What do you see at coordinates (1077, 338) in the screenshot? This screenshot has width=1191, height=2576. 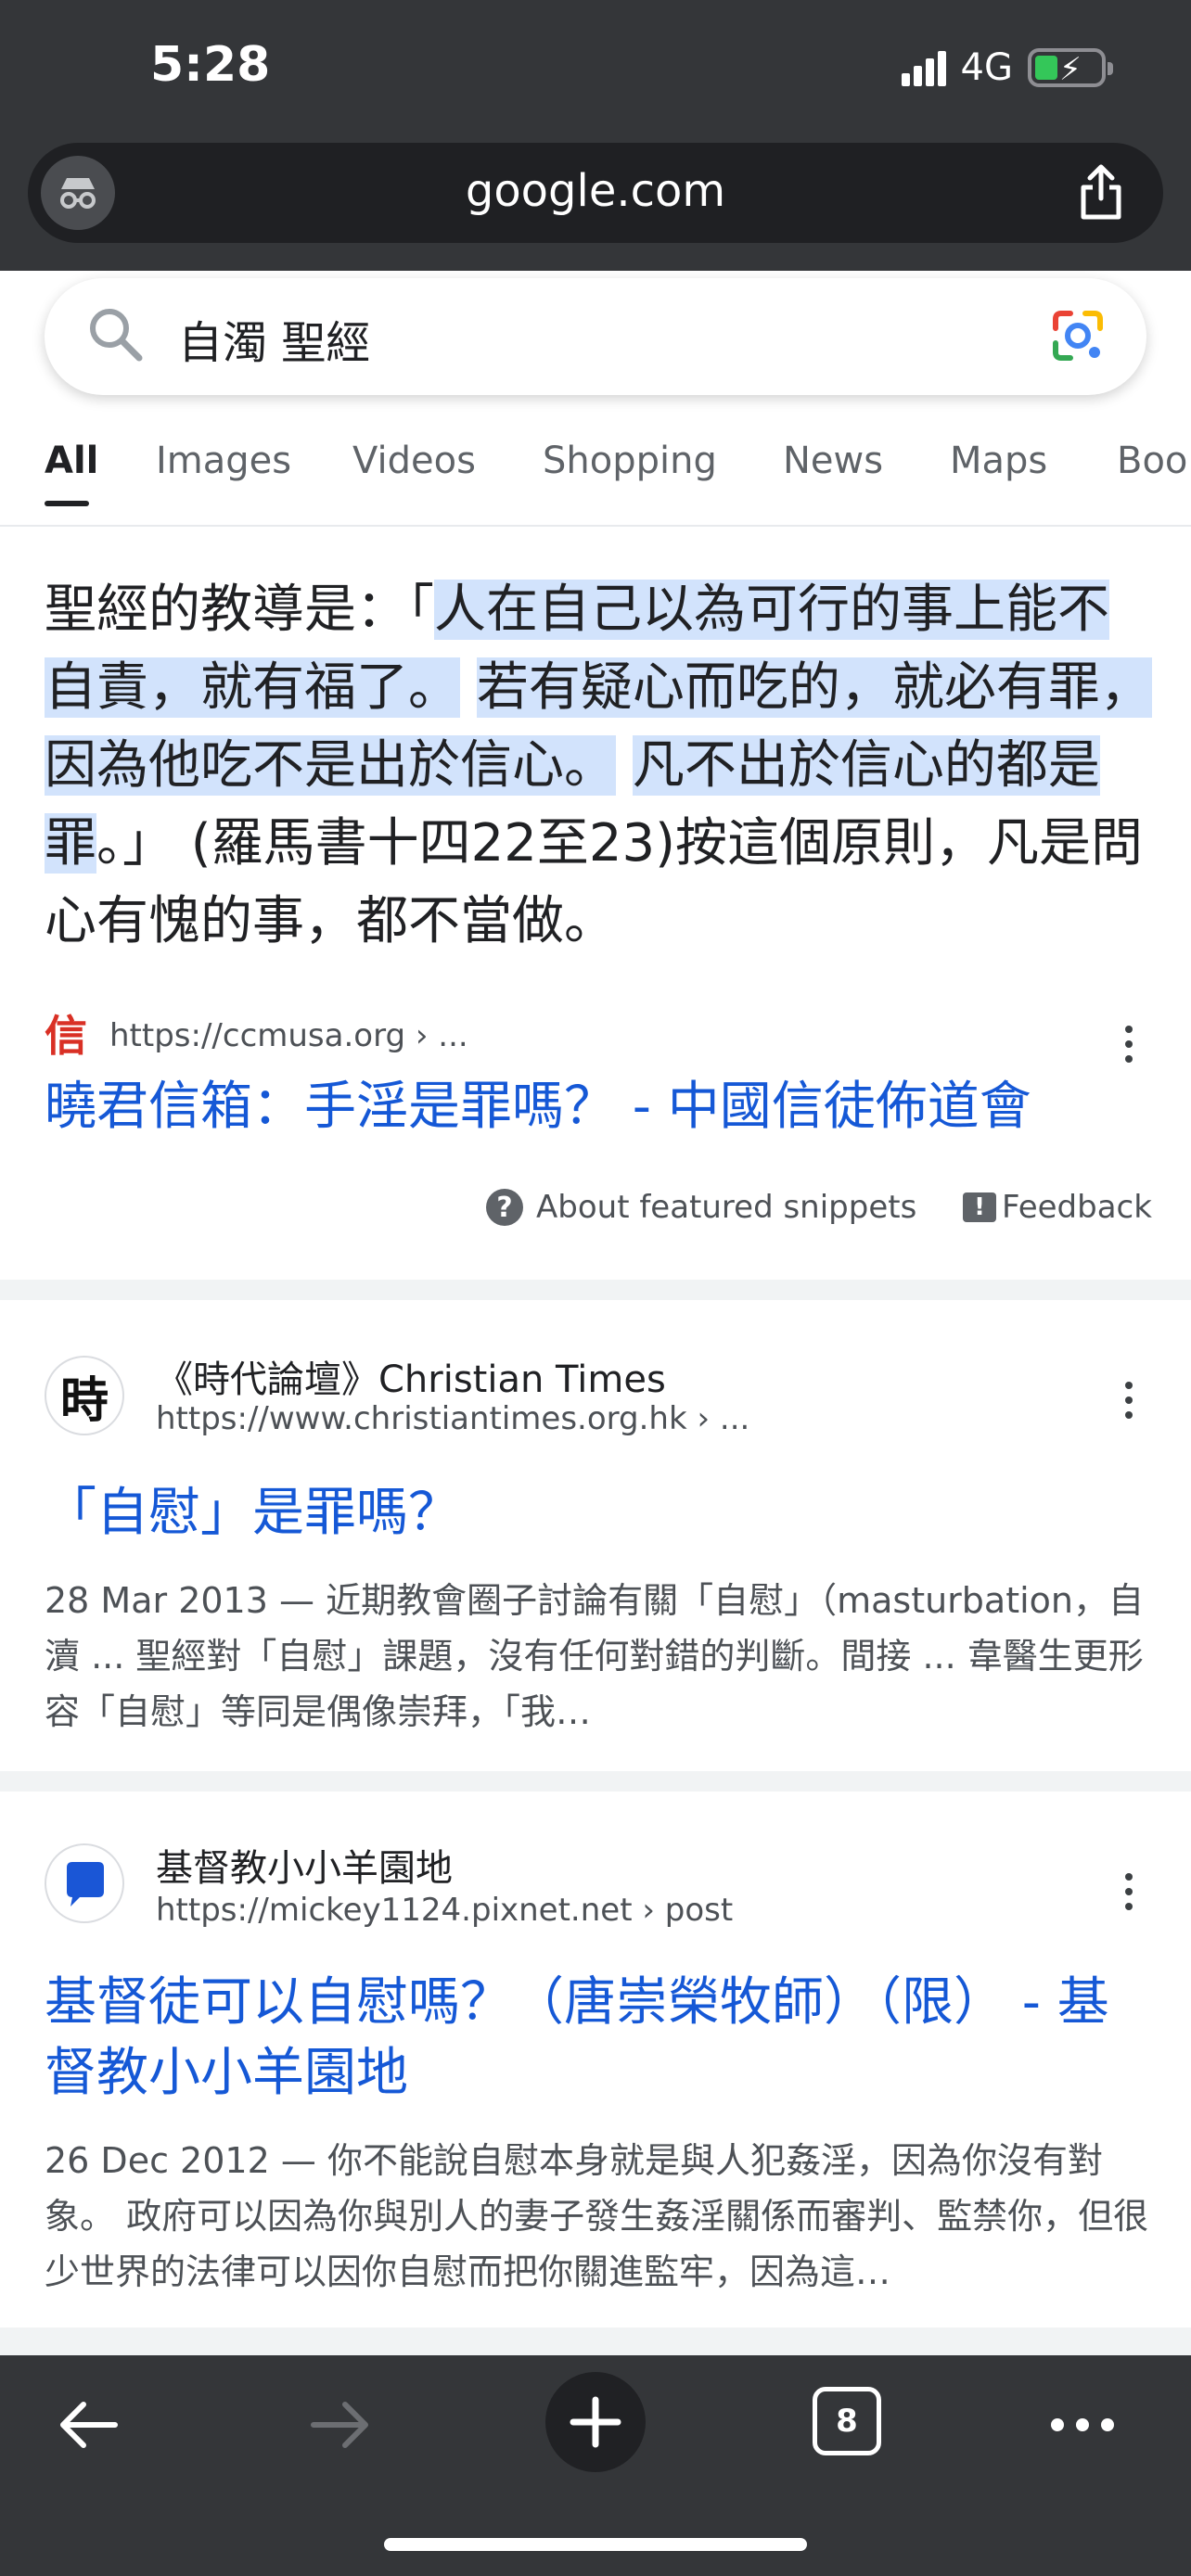 I see `google-lens-icon` at bounding box center [1077, 338].